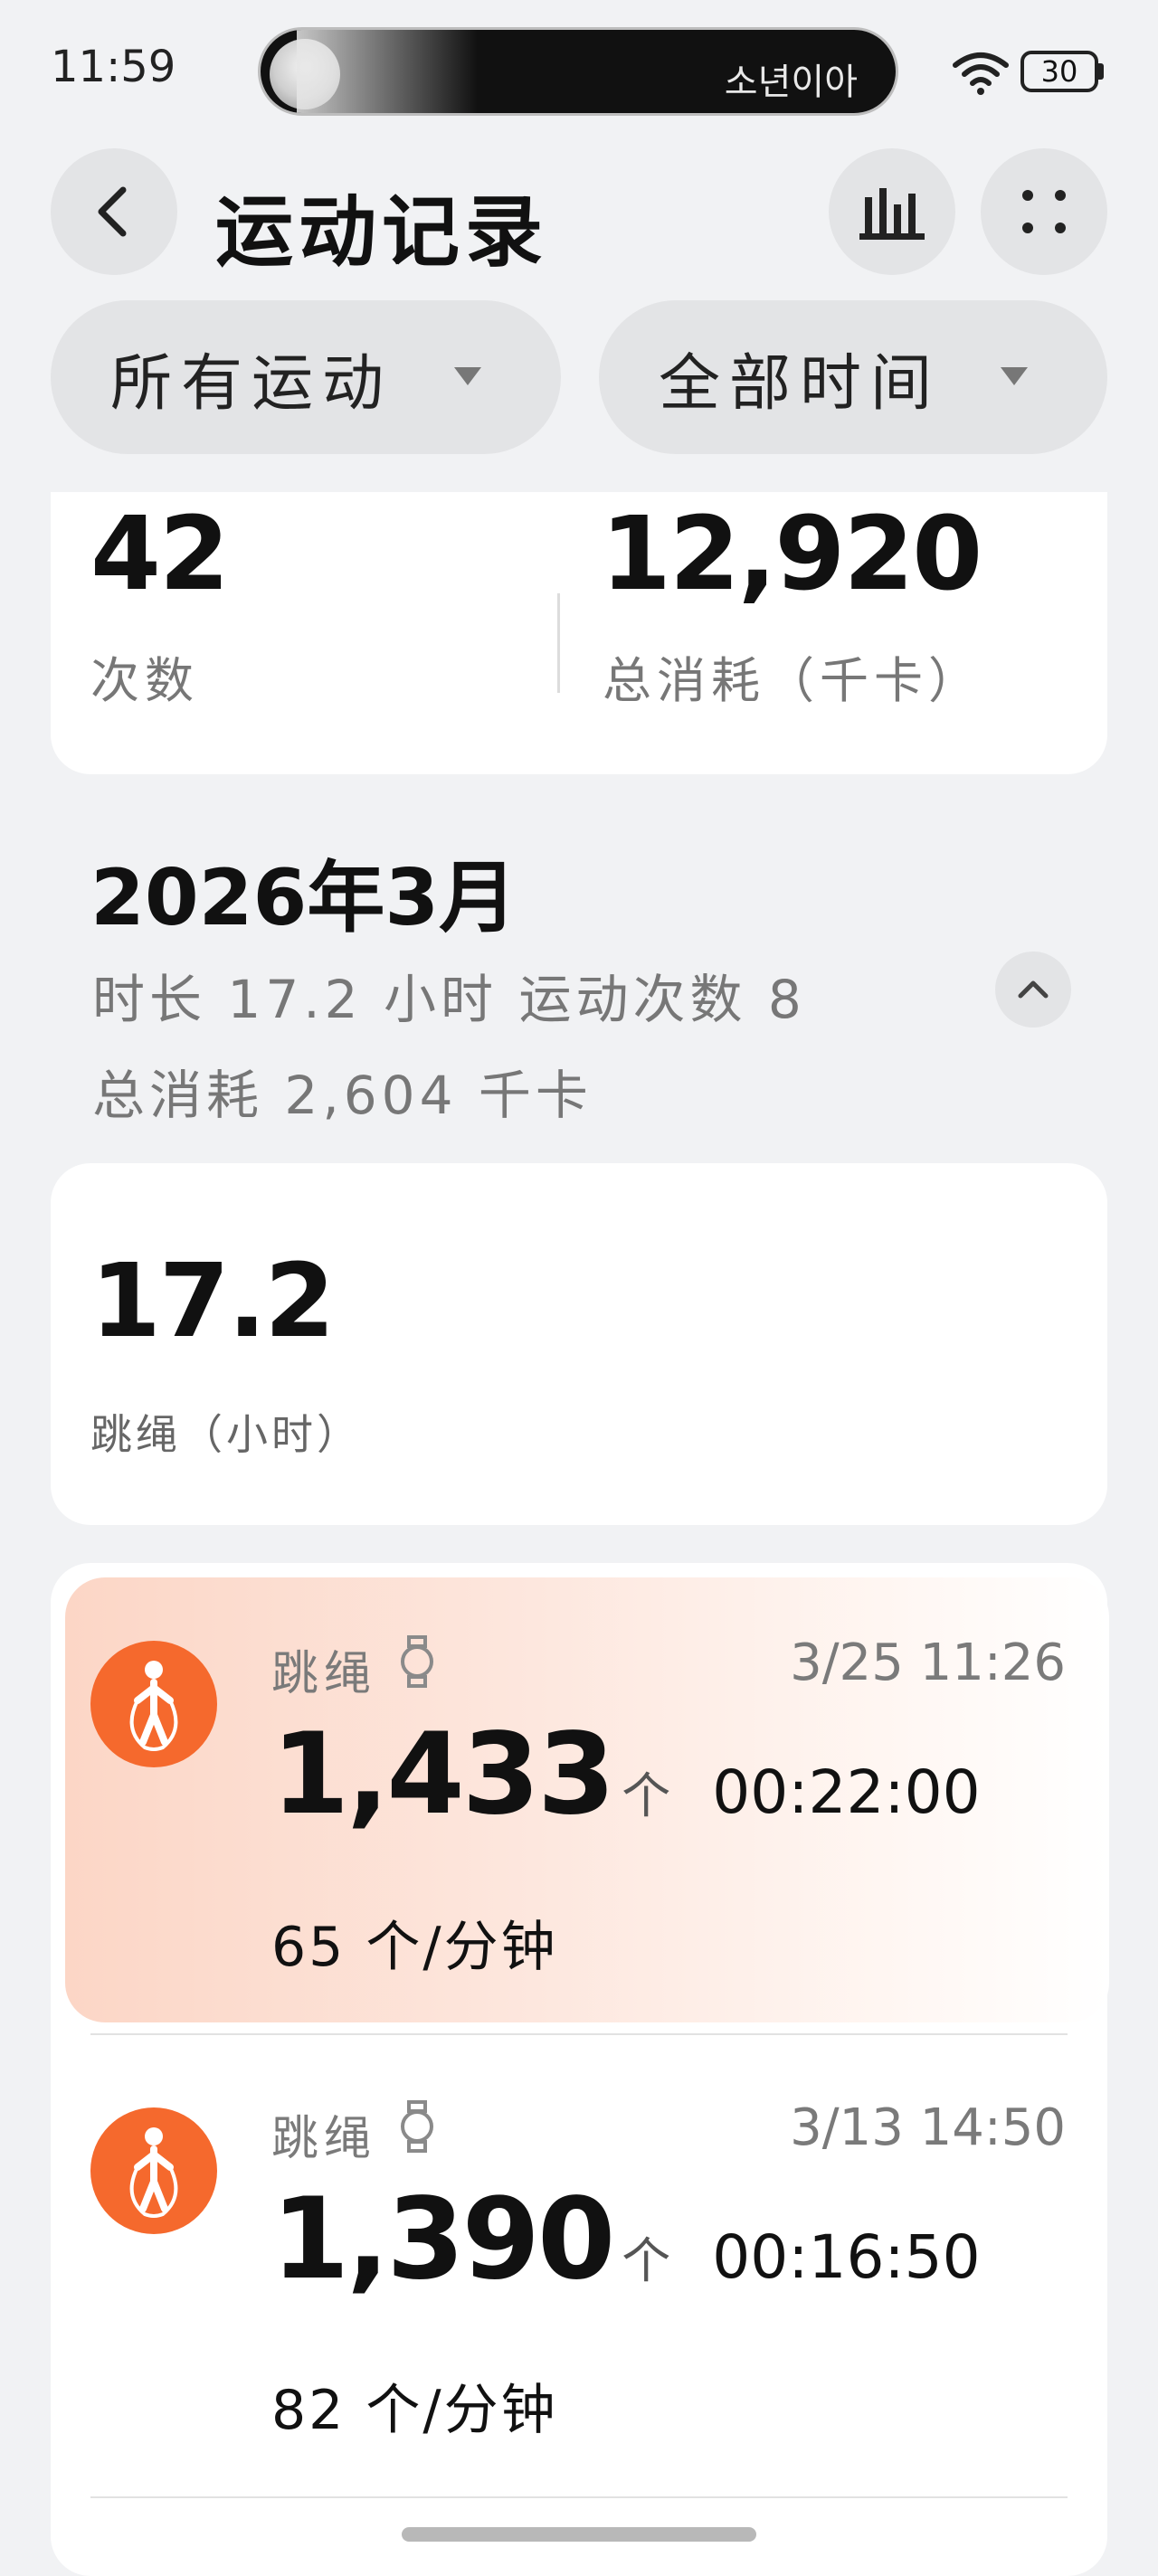 Image resolution: width=1158 pixels, height=2576 pixels. I want to click on sport-filter-label: 所有运动, so click(252, 384).